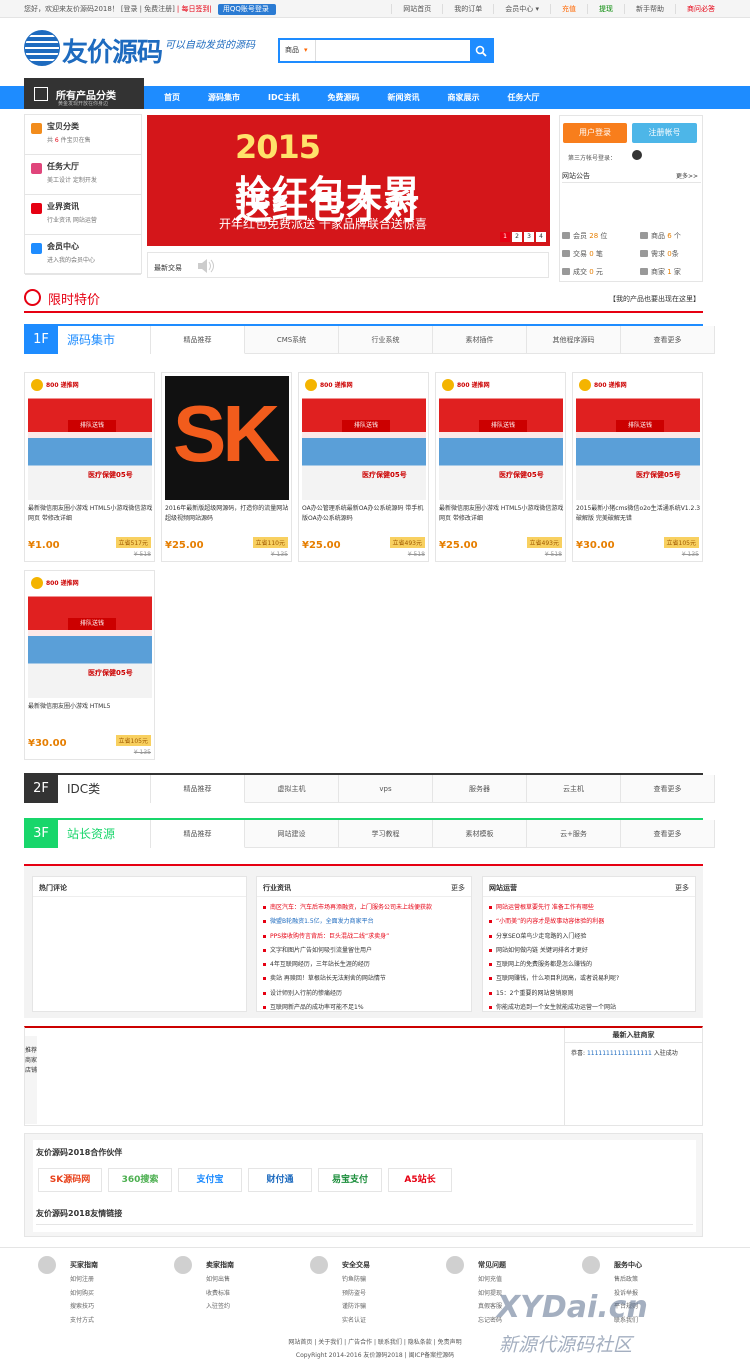 Image resolution: width=750 pixels, height=1368 pixels. I want to click on register-link: | 免费注册], so click(157, 9).